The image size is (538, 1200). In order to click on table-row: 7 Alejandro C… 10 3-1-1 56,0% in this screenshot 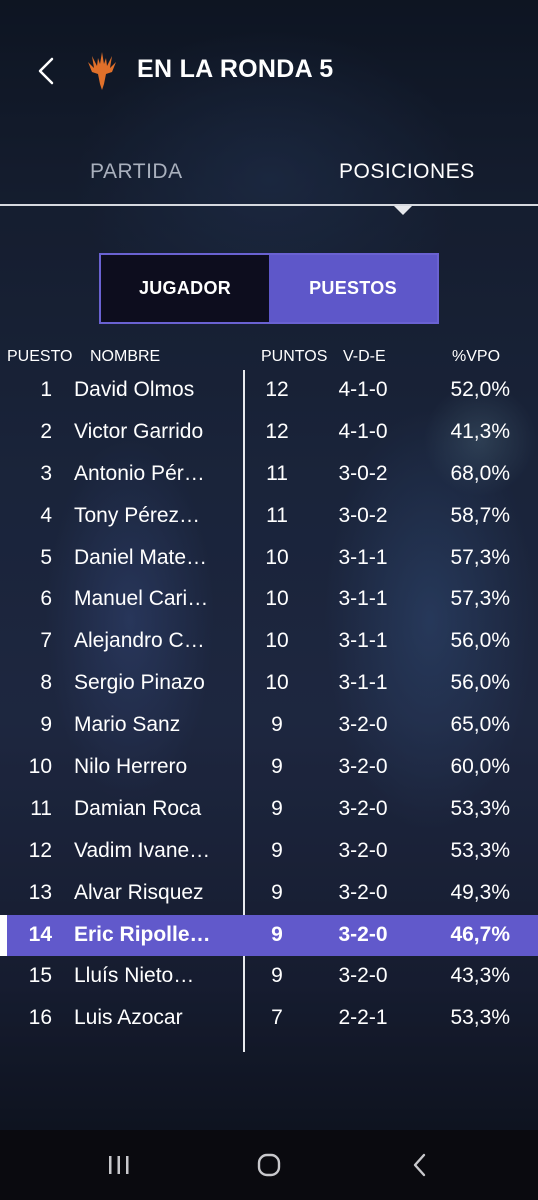, I will do `click(269, 642)`.